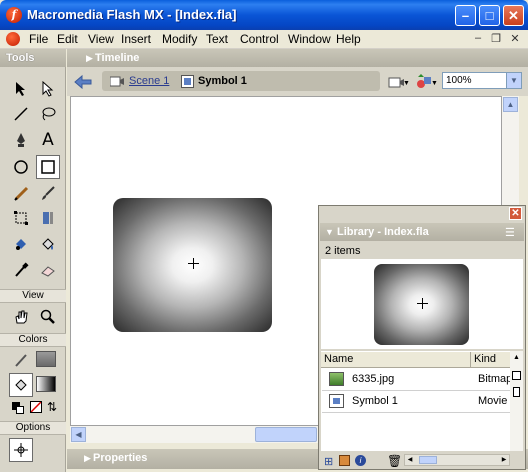 The image size is (528, 472). Describe the element at coordinates (465, 15) in the screenshot. I see `minimize-button: –` at that location.